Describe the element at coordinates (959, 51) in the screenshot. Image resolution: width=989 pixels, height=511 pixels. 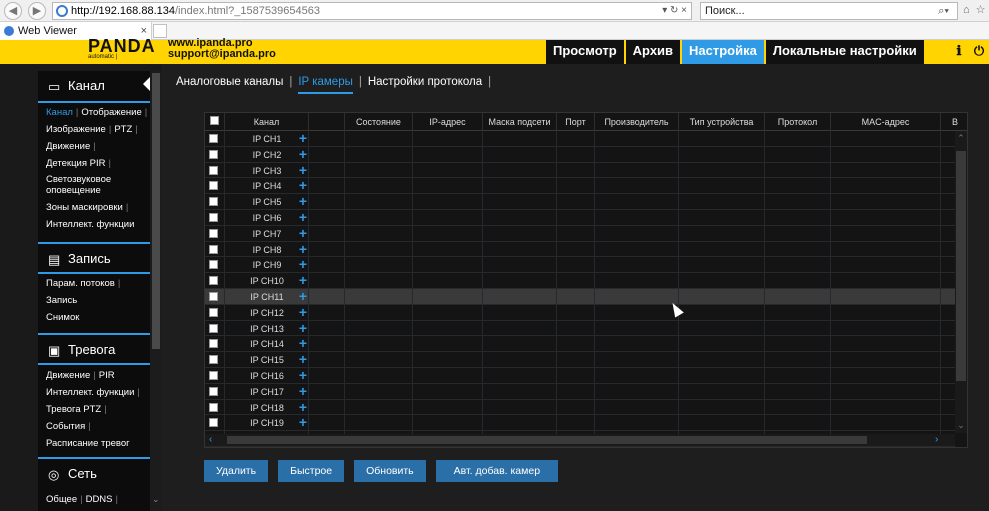
I see `info-icon: ℹ` at that location.